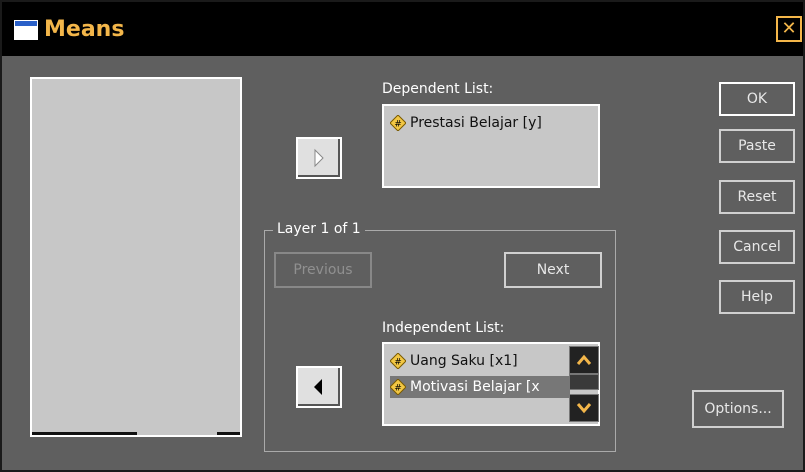  What do you see at coordinates (464, 361) in the screenshot?
I see `independent-item-label-1: Uang Saku [x1]` at bounding box center [464, 361].